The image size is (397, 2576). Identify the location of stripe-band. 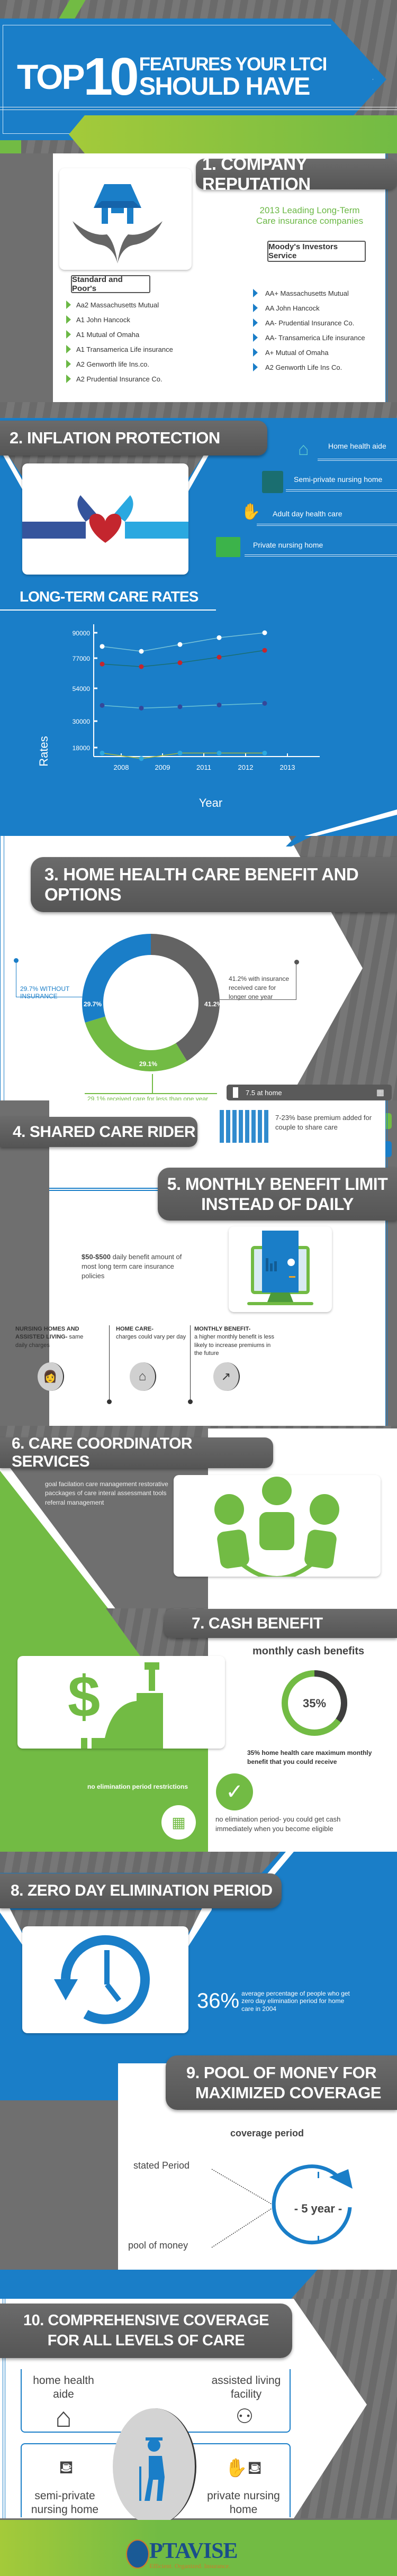
(198, 410).